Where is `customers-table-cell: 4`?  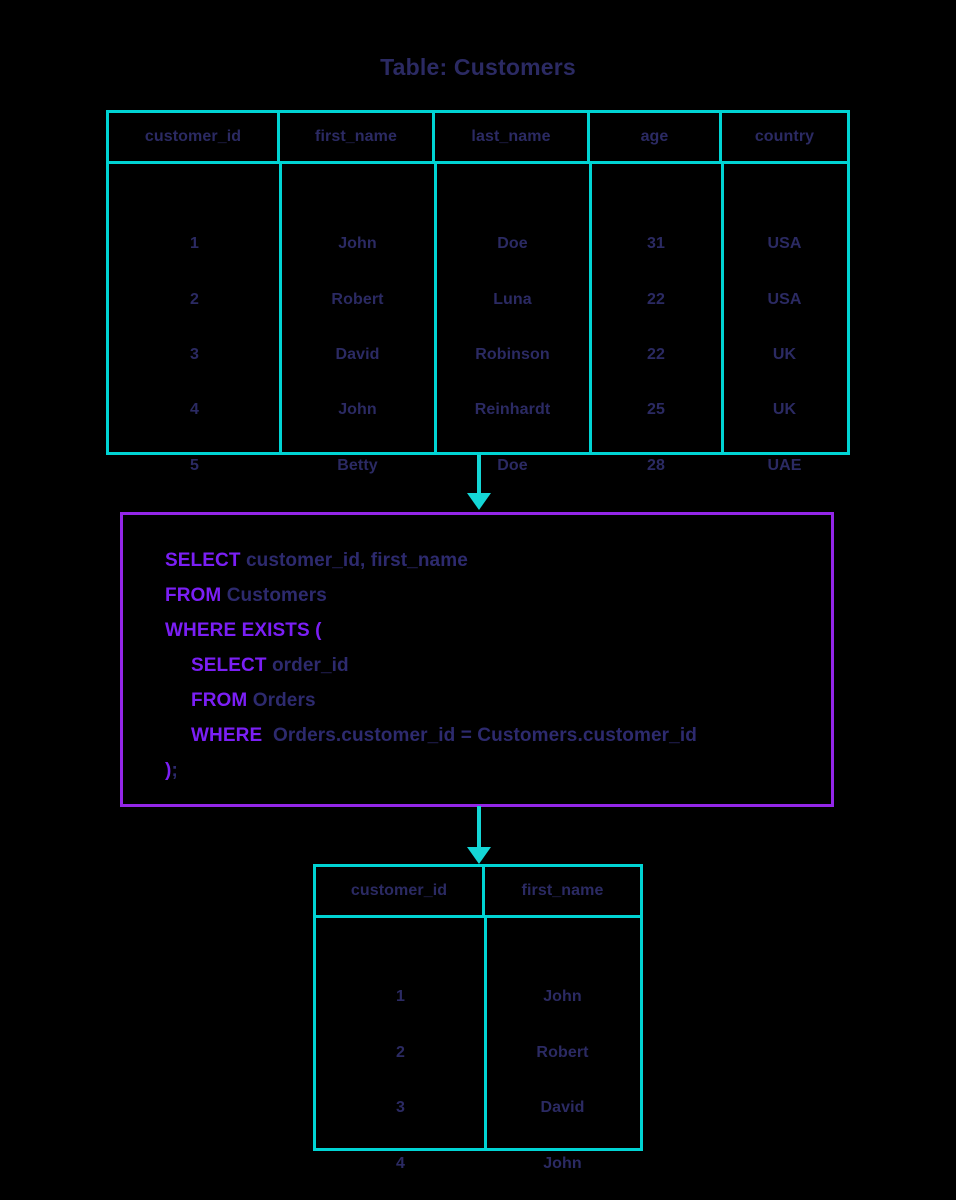
customers-table-cell: 4 is located at coordinates (194, 409).